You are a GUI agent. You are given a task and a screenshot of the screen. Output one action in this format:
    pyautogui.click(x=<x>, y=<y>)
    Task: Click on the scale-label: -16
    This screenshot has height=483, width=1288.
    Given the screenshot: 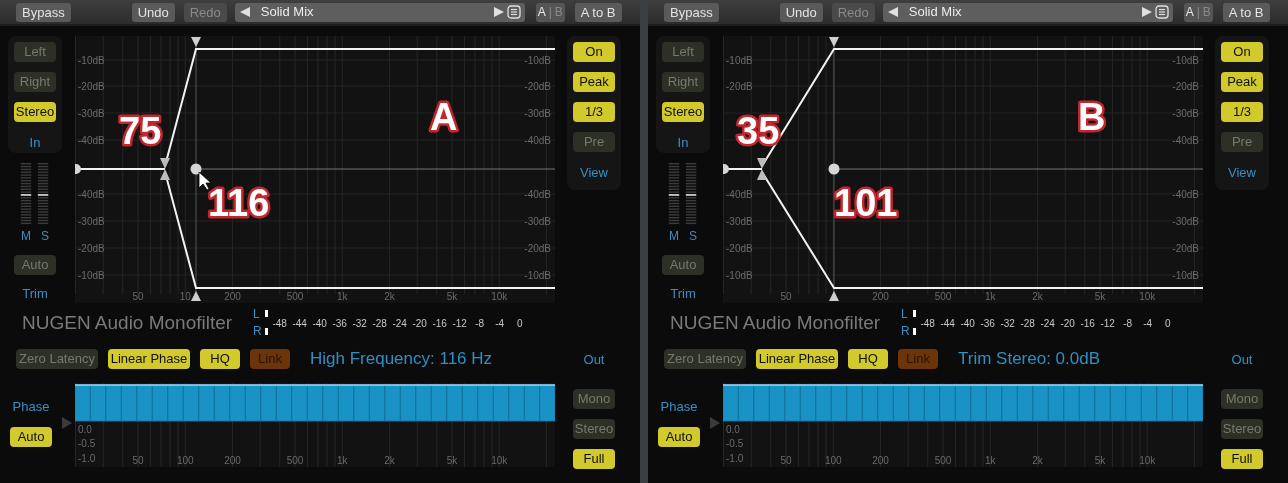 What is the action you would take?
    pyautogui.click(x=439, y=323)
    